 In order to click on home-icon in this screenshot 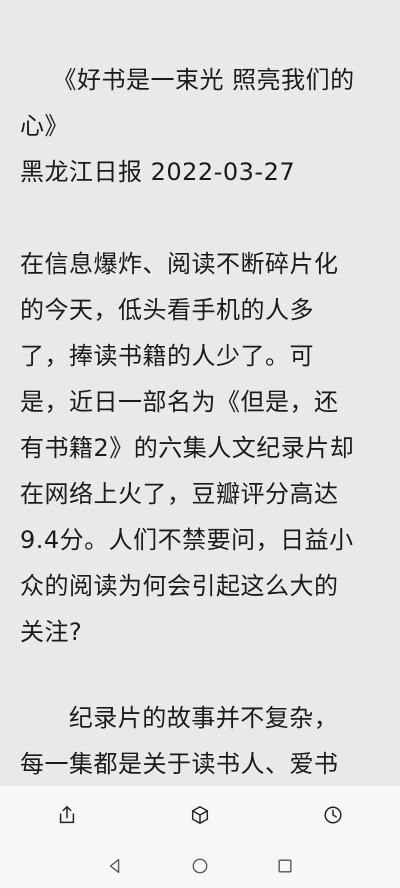, I will do `click(200, 866)`.